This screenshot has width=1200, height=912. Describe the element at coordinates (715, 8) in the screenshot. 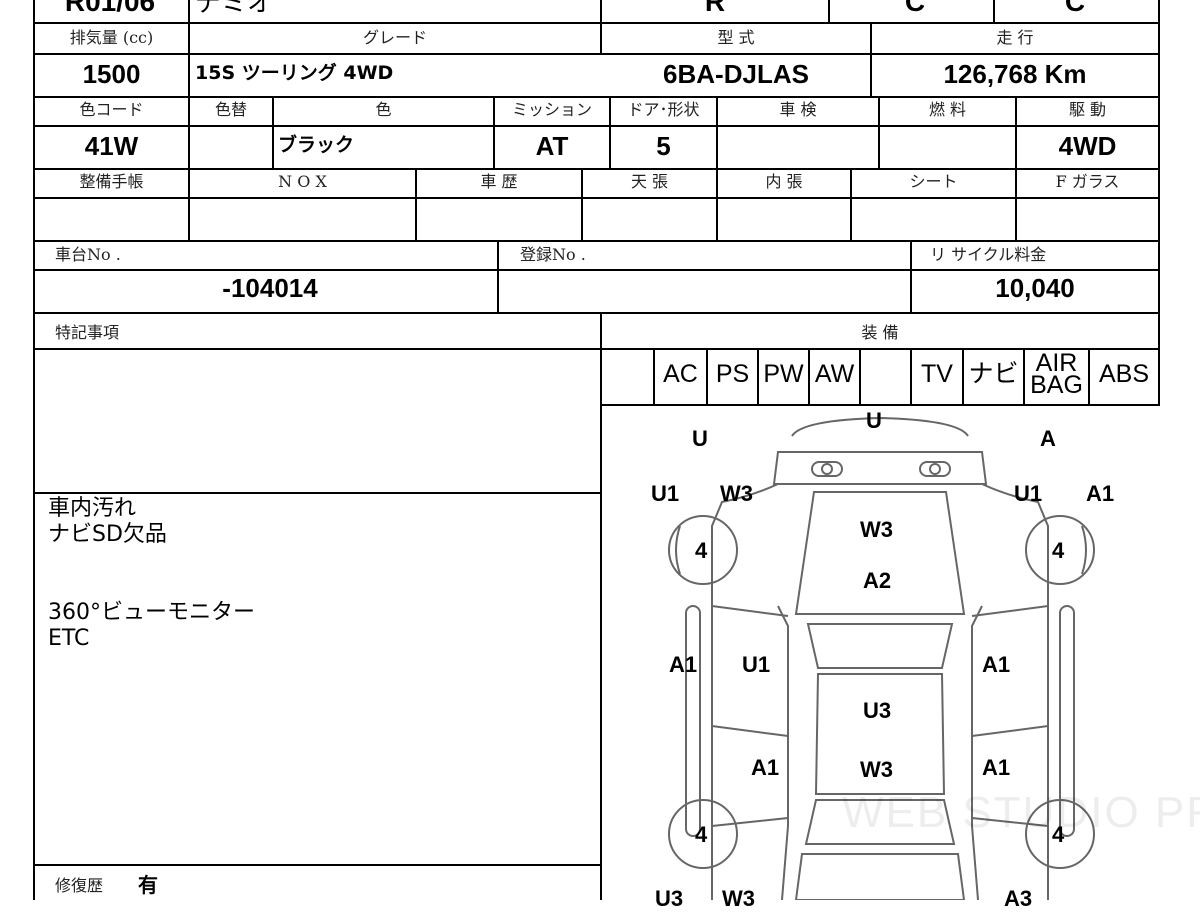

I see `score-r: R` at that location.